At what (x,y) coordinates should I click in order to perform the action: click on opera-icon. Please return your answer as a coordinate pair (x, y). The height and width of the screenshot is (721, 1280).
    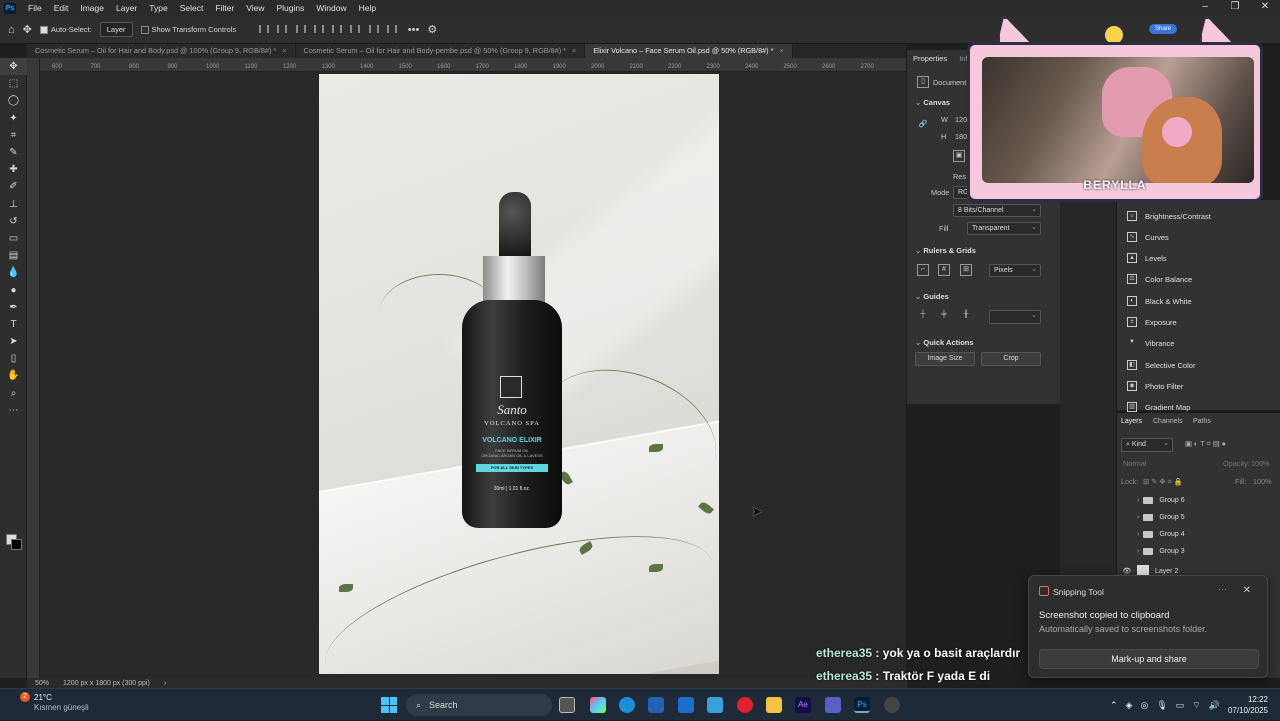
    Looking at the image, I should click on (745, 705).